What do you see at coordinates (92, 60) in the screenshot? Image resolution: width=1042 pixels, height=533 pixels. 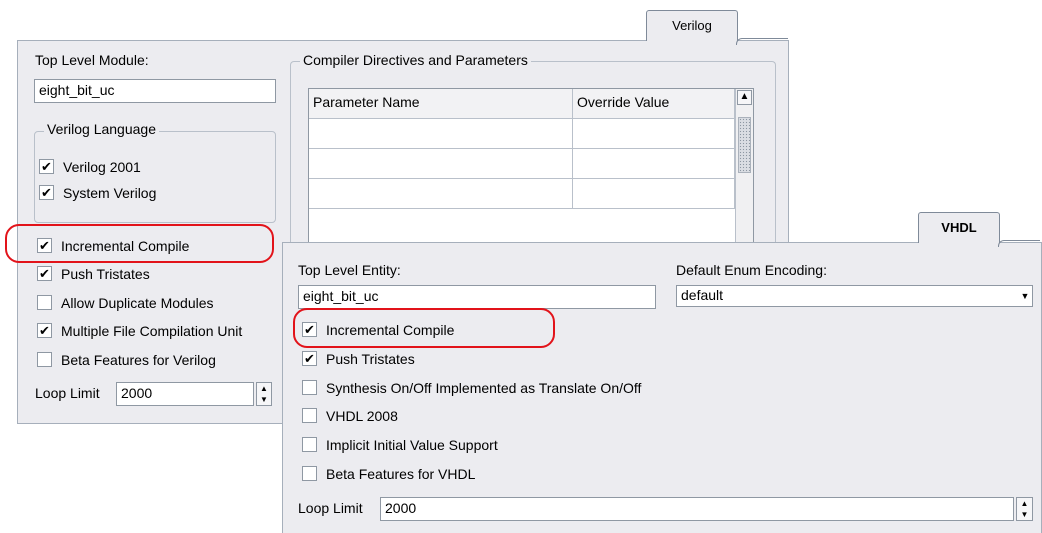 I see `top-level-module-label: Top Level Module:` at bounding box center [92, 60].